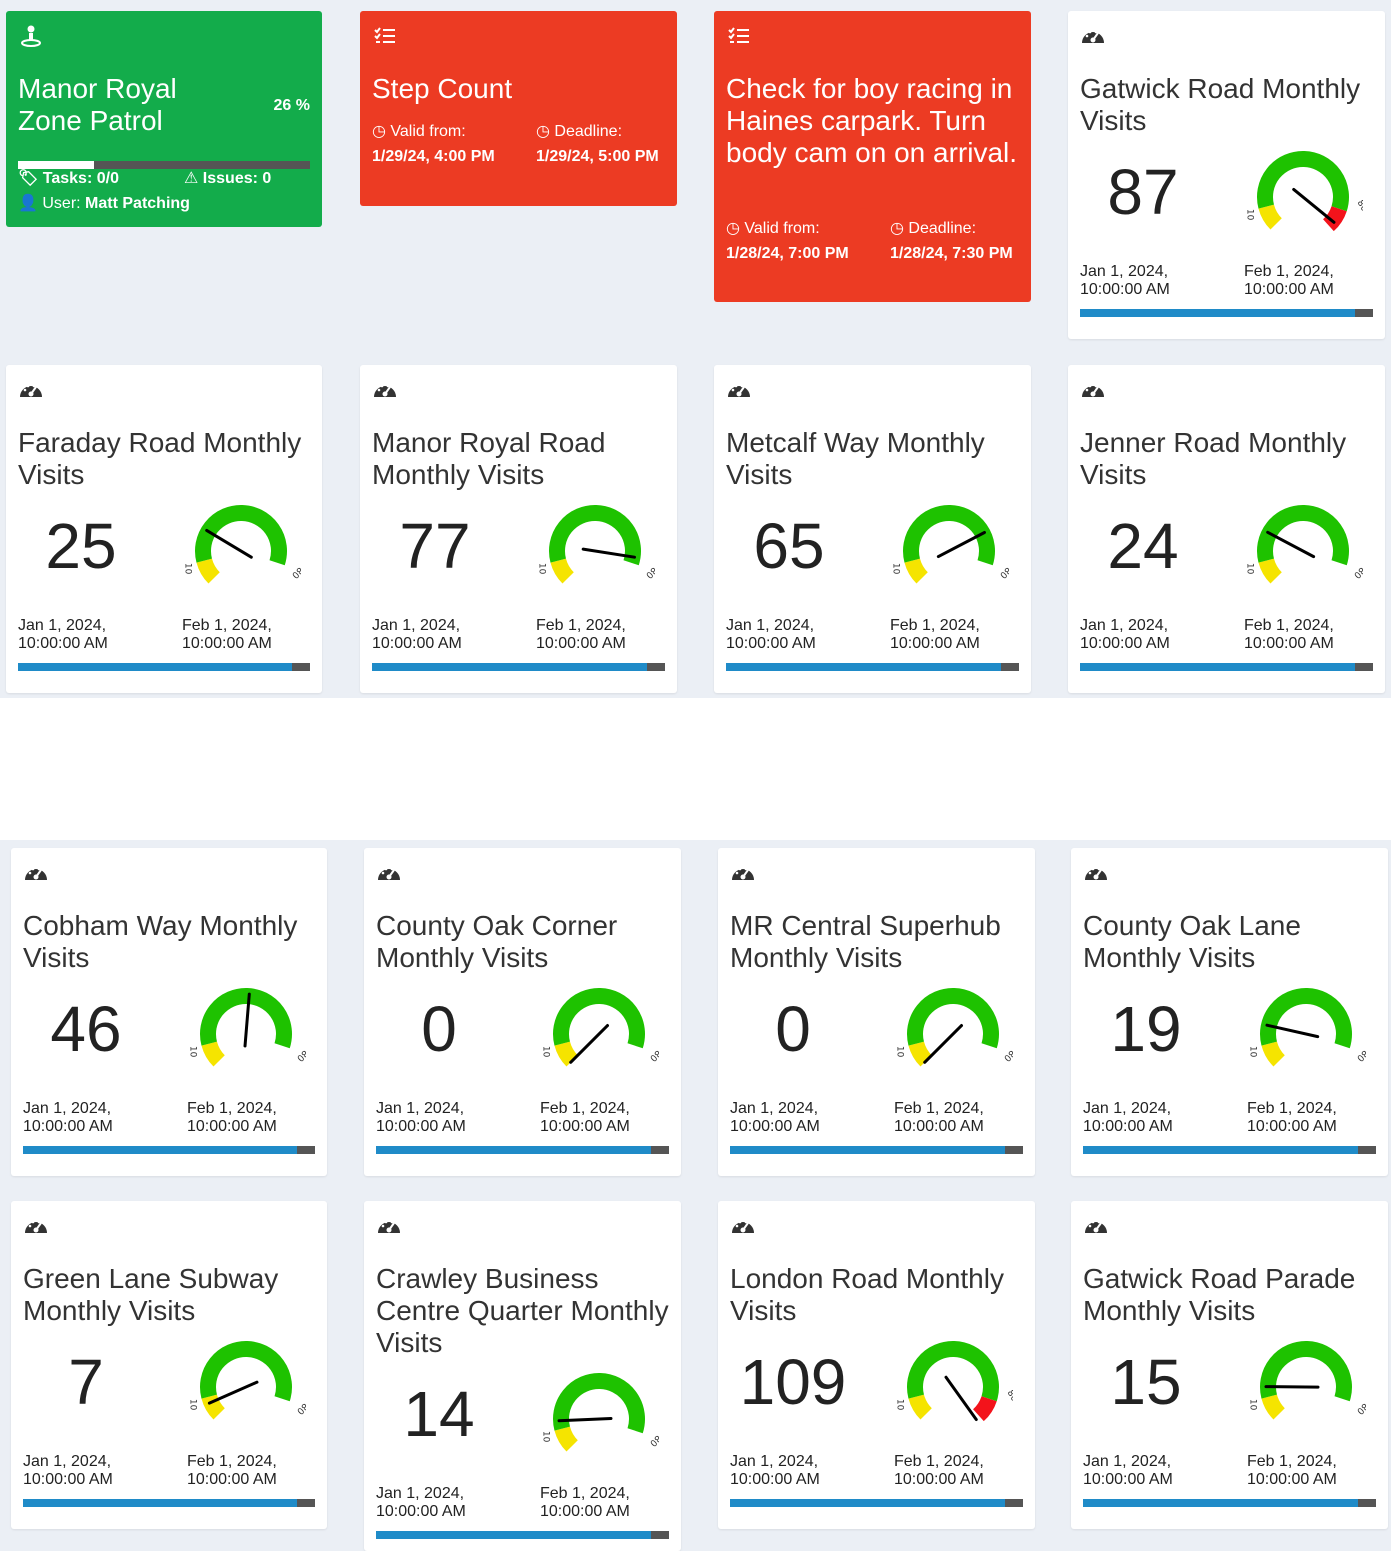 The height and width of the screenshot is (1551, 1391). Describe the element at coordinates (789, 546) in the screenshot. I see `meter-value: 65` at that location.